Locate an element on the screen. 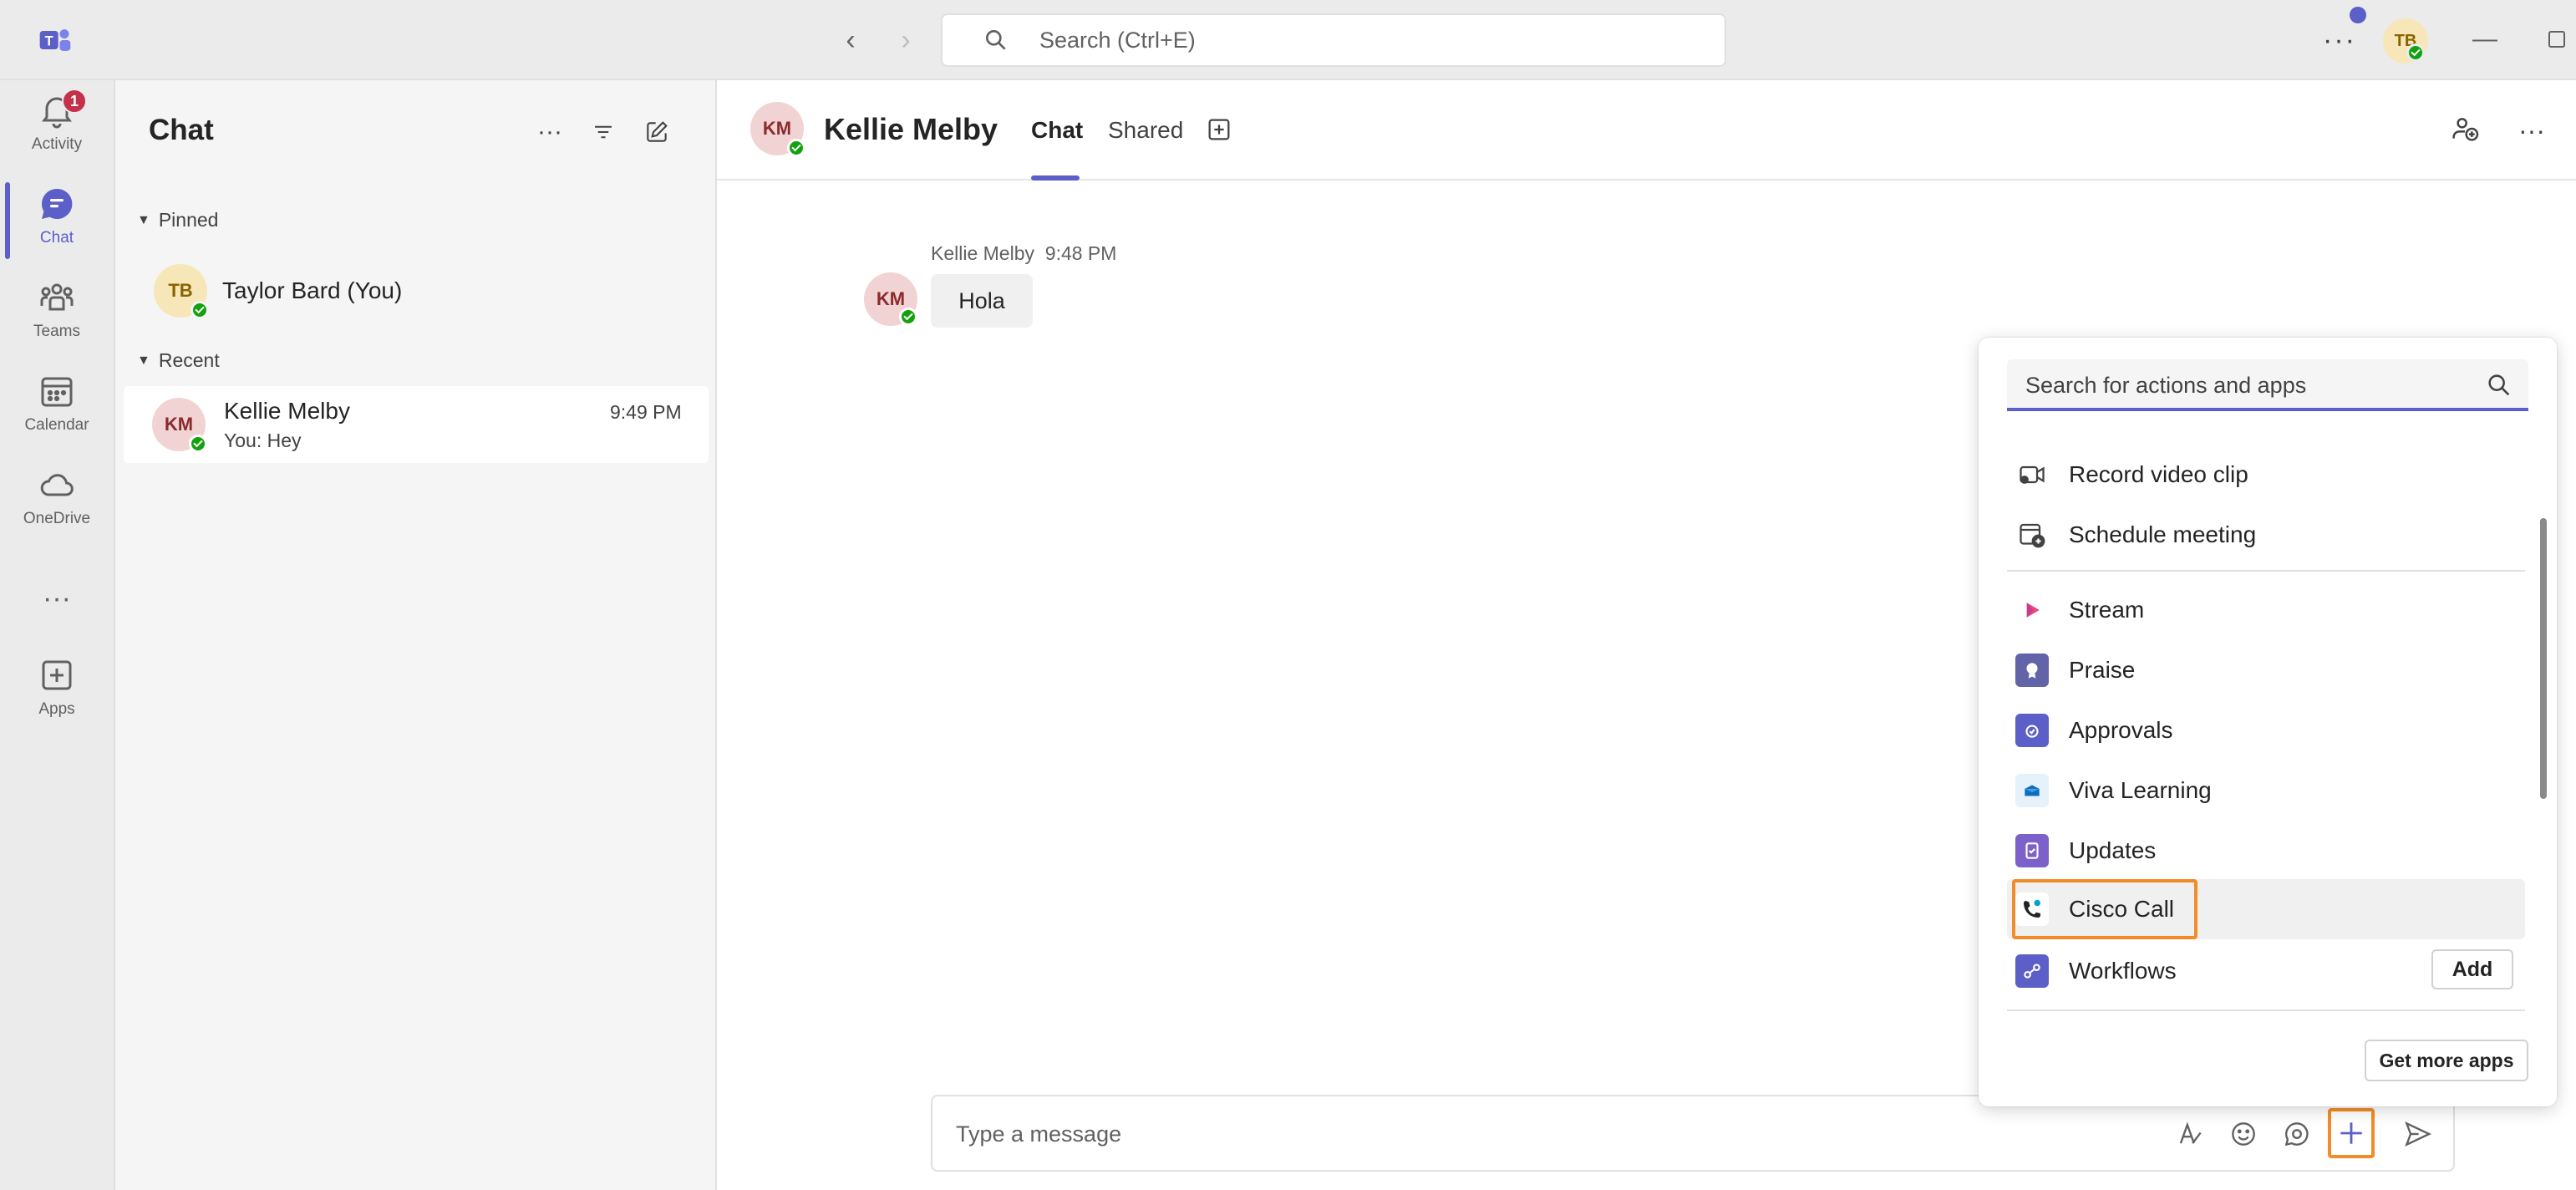 The height and width of the screenshot is (1190, 2576). active-tab-indicator is located at coordinates (1055, 178).